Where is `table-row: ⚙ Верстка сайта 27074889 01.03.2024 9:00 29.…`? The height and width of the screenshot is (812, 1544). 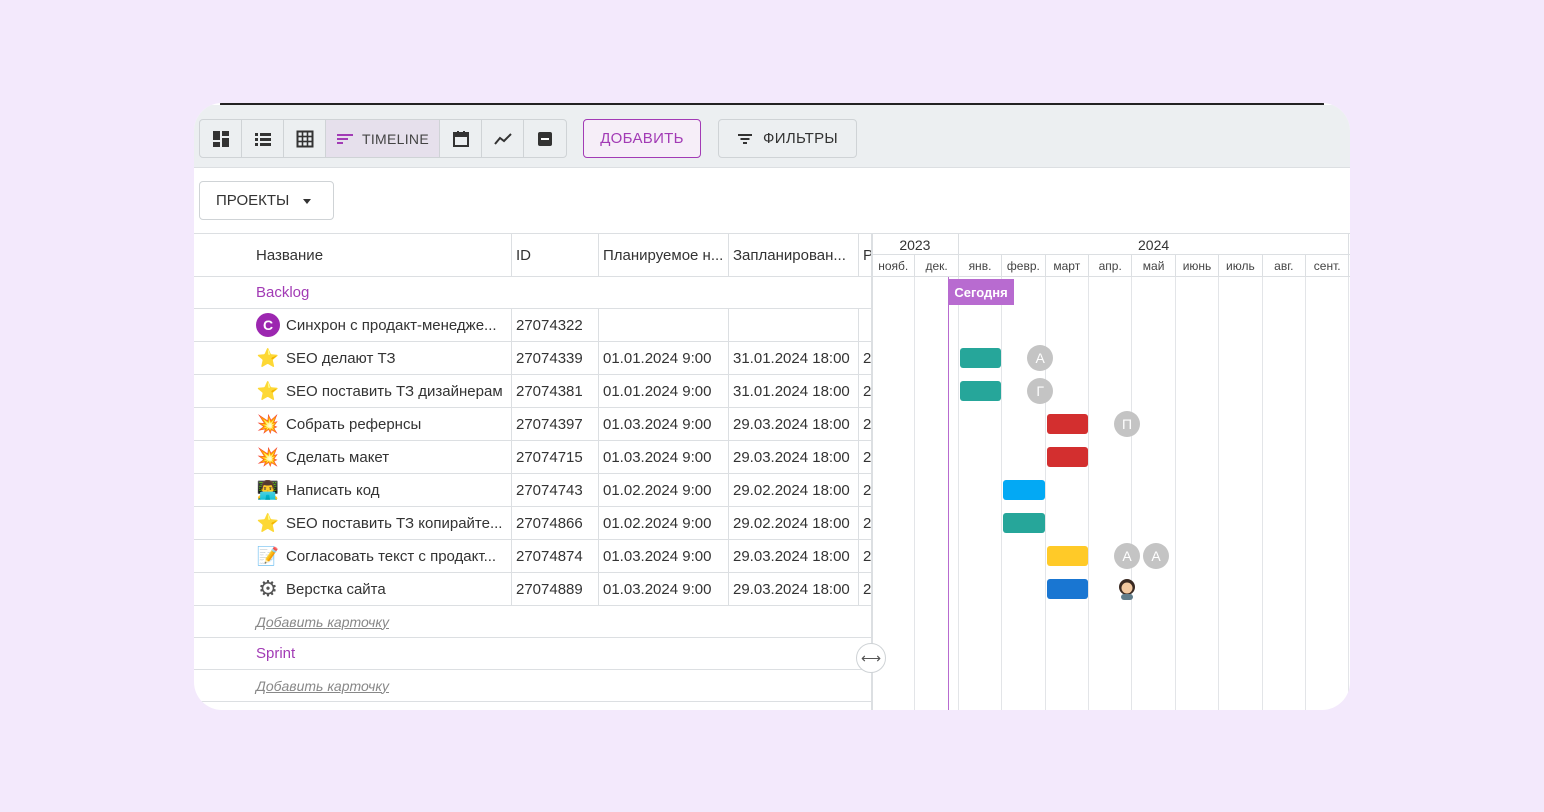 table-row: ⚙ Верстка сайта 27074889 01.03.2024 9:00 29.… is located at coordinates (532, 589).